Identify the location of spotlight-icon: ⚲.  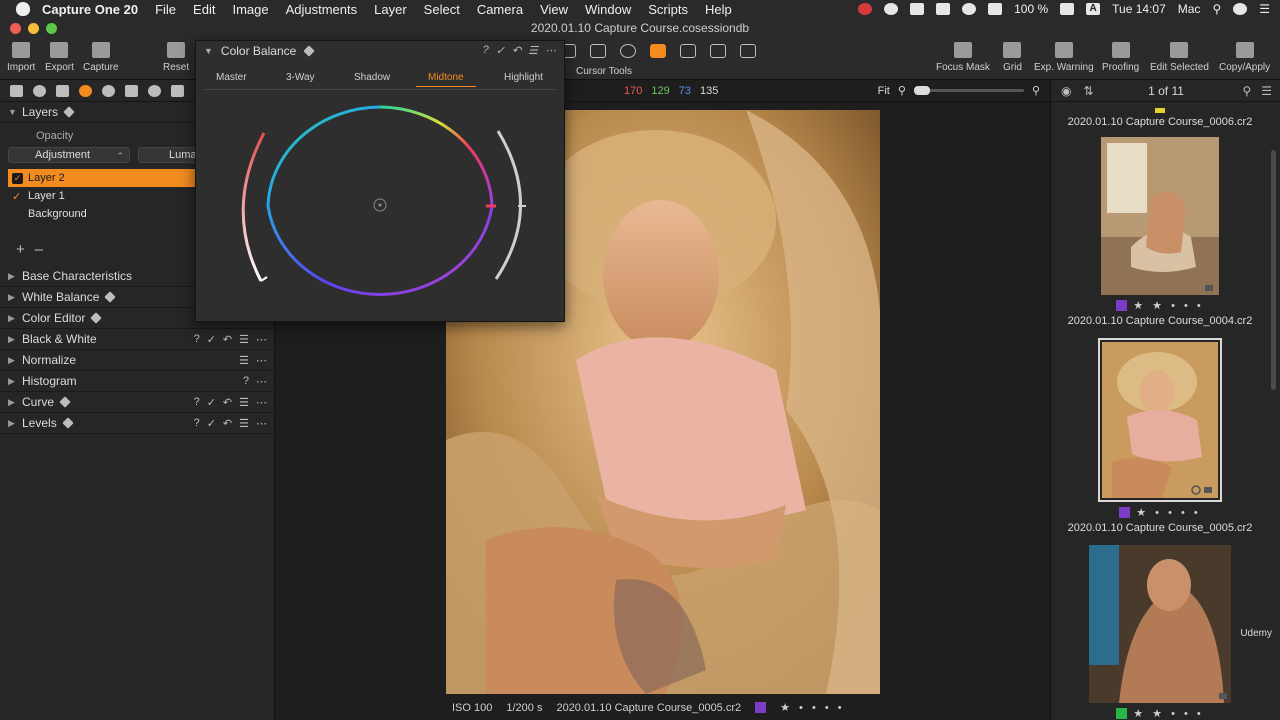
(1216, 9).